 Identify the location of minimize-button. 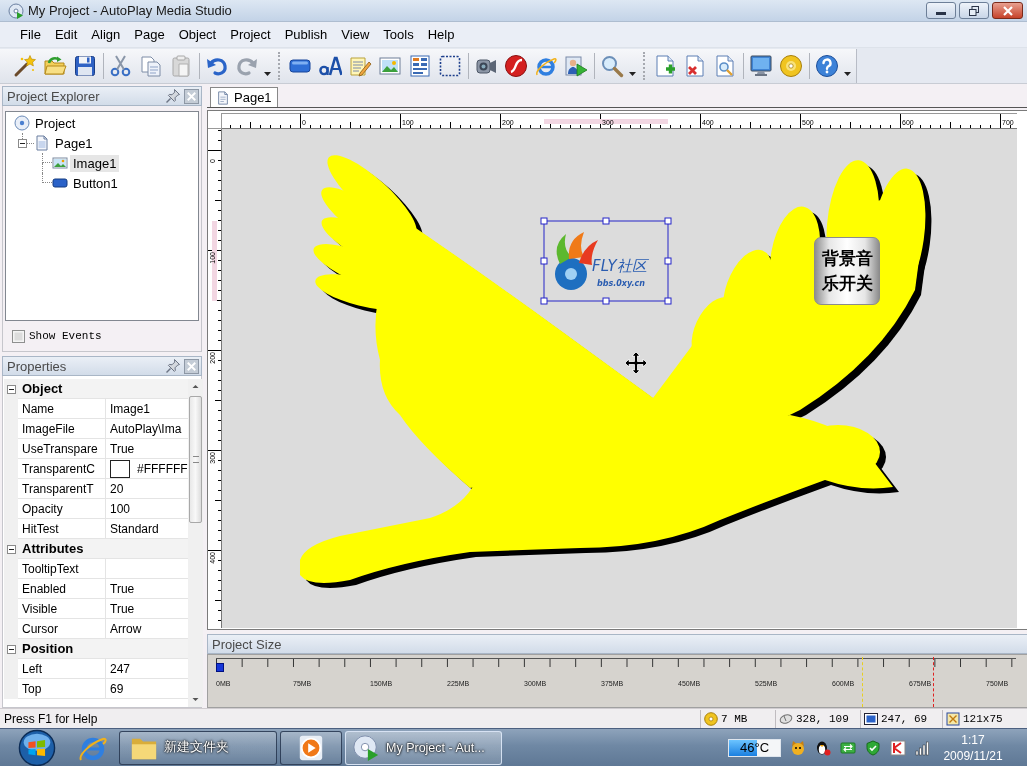
(941, 10).